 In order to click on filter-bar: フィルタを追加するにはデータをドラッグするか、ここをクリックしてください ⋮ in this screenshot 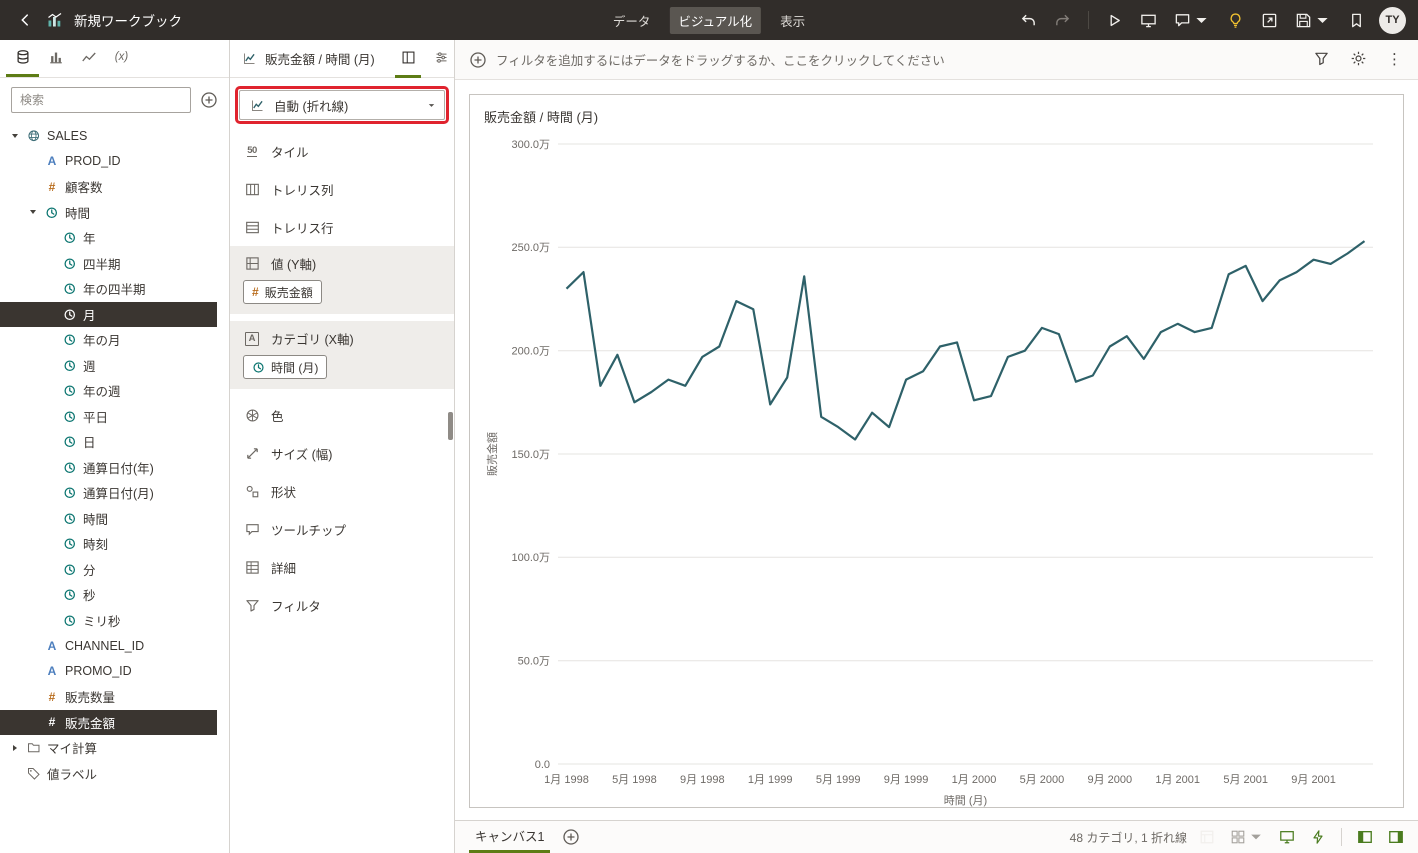, I will do `click(936, 60)`.